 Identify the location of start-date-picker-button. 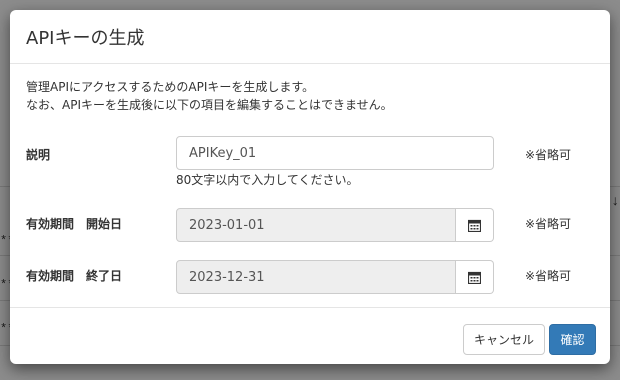
(475, 225).